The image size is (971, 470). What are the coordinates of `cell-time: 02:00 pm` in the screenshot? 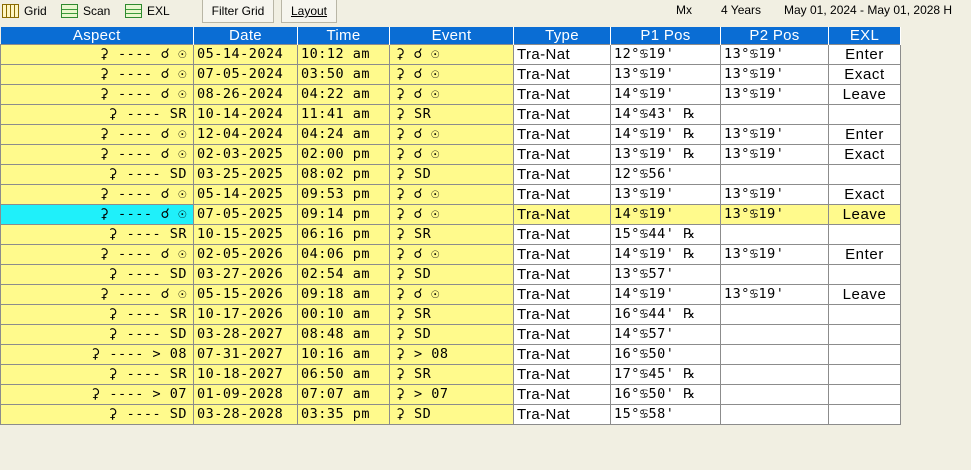 It's located at (343, 154).